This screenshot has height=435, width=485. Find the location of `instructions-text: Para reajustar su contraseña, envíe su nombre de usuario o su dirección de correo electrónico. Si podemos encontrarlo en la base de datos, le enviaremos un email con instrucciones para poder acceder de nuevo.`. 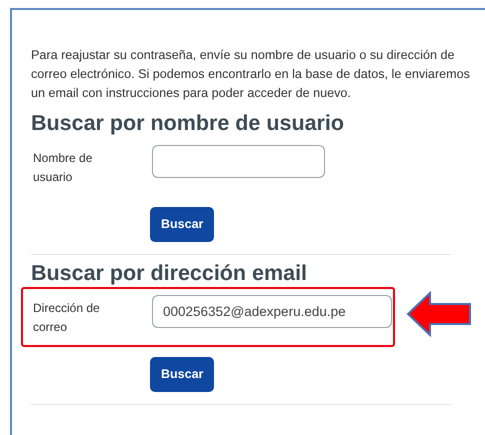

instructions-text: Para reajustar su contraseña, envíe su nombre de usuario o su dirección de correo electrónico. Si podemos encontrarlo en la base de datos, le enviaremos un email con instrucciones para poder acceder de nuevo. is located at coordinates (251, 74).